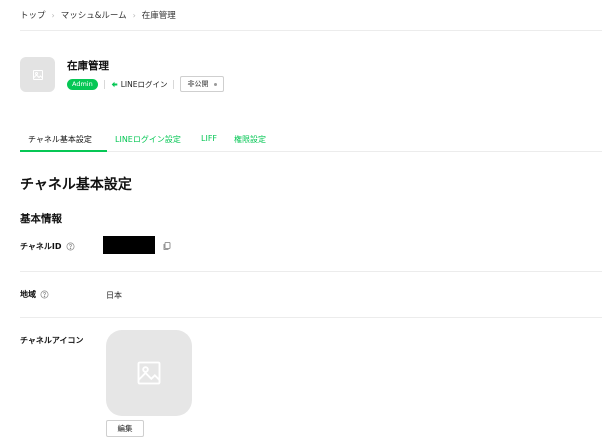 This screenshot has height=448, width=602. I want to click on channel-type-label: LINEログイン, so click(144, 84).